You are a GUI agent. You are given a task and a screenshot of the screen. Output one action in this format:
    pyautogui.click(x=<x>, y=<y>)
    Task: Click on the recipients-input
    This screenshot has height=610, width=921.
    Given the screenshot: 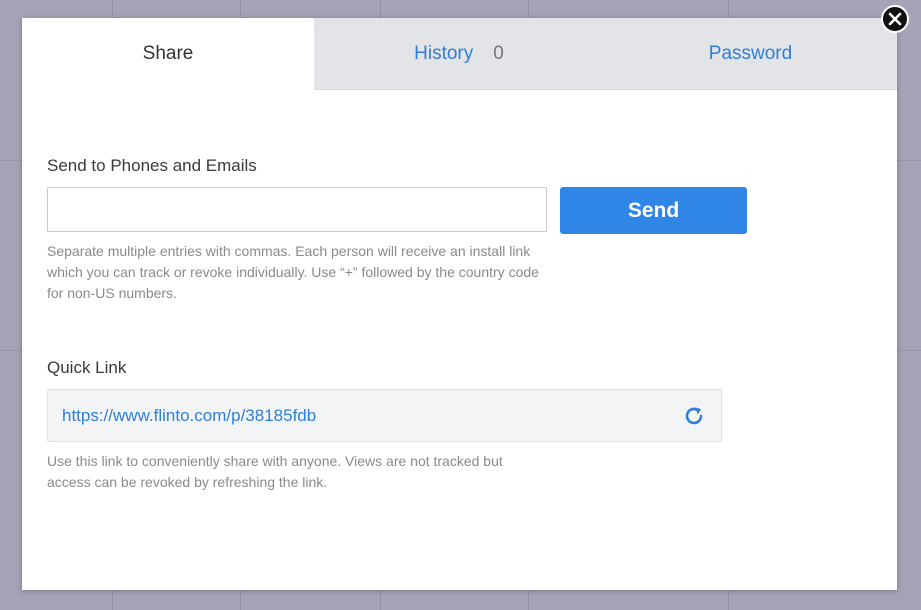 What is the action you would take?
    pyautogui.click(x=297, y=209)
    